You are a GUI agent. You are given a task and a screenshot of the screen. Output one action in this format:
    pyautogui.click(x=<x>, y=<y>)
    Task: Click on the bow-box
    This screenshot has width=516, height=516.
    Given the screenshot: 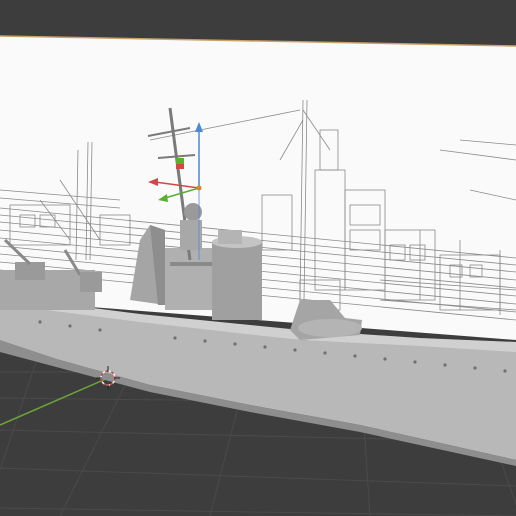 What is the action you would take?
    pyautogui.click(x=91, y=282)
    